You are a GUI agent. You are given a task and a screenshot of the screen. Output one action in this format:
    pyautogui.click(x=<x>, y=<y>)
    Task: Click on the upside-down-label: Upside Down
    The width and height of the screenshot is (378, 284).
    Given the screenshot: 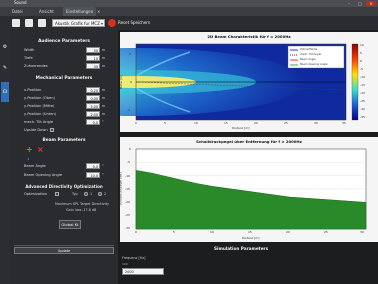 What is the action you would take?
    pyautogui.click(x=36, y=130)
    